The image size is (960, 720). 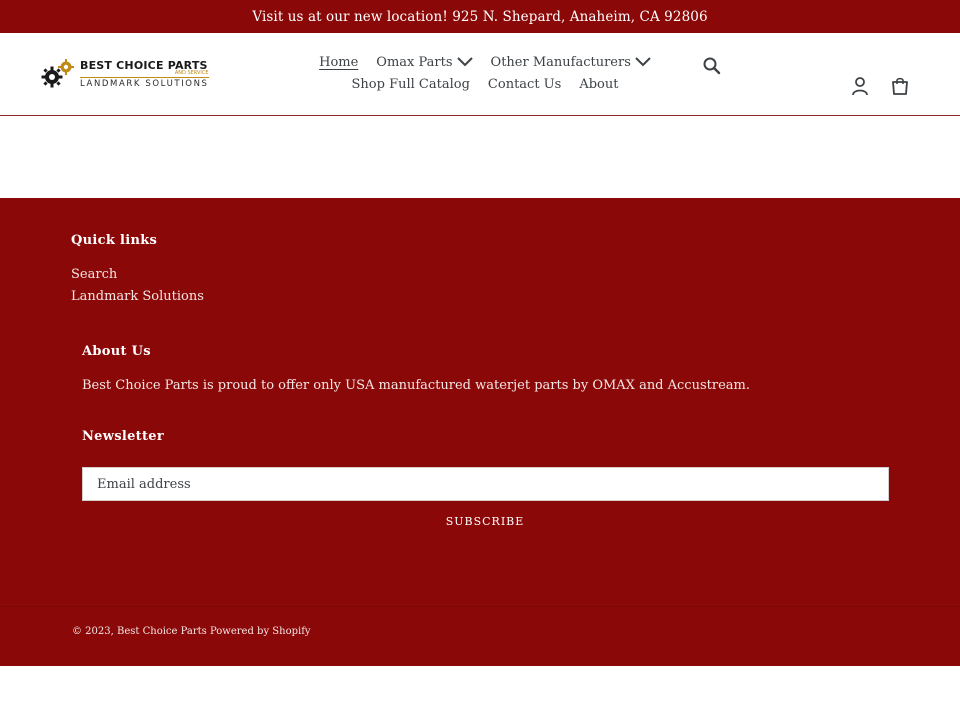 I want to click on nav-label: Contact Us, so click(x=524, y=84).